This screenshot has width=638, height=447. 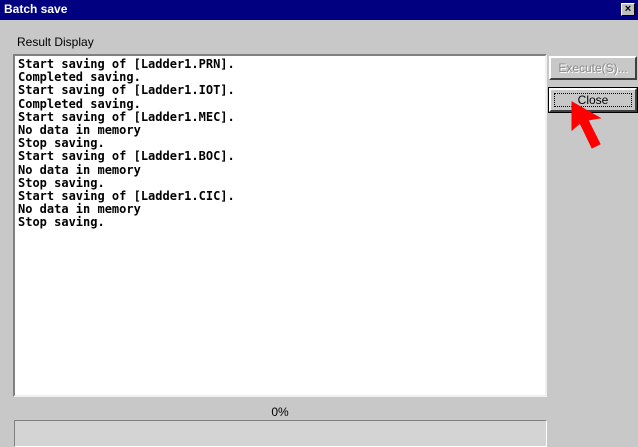 What do you see at coordinates (126, 156) in the screenshot?
I see `log-line: Start saving of [Ladder1.BOC].` at bounding box center [126, 156].